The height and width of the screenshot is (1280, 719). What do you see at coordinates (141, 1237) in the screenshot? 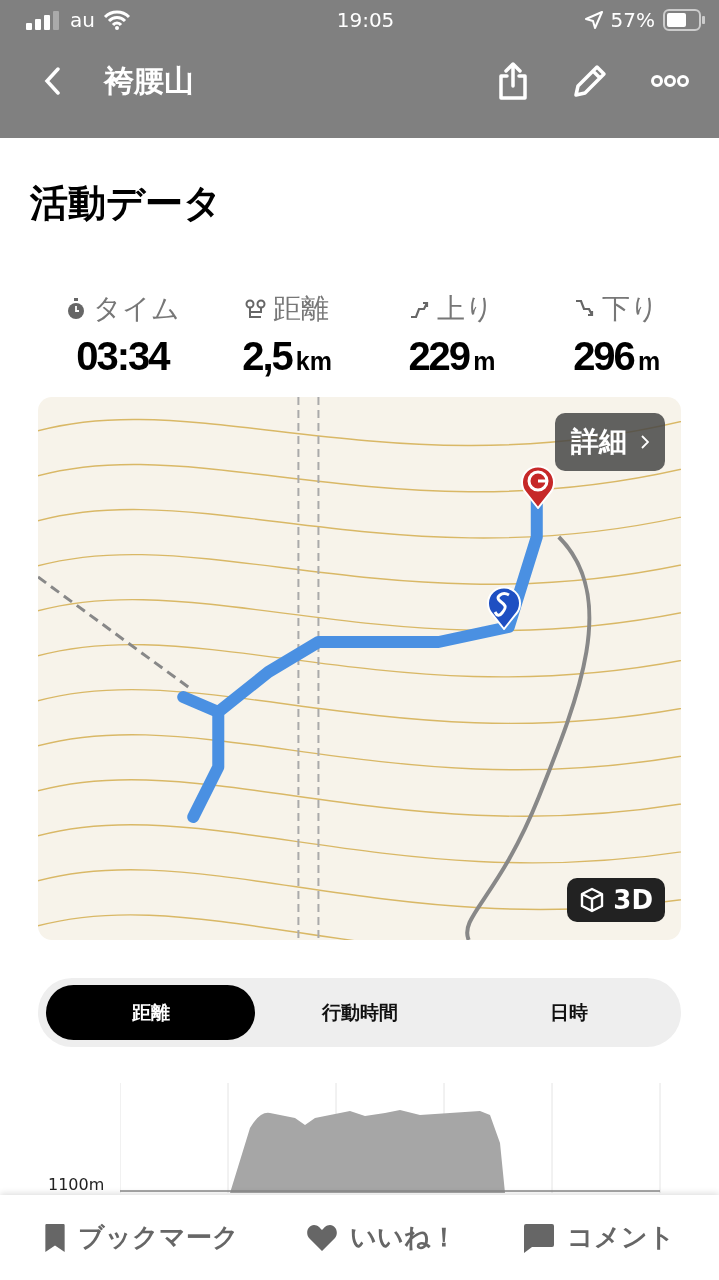
I see `bookmark-button: ブックマーク` at bounding box center [141, 1237].